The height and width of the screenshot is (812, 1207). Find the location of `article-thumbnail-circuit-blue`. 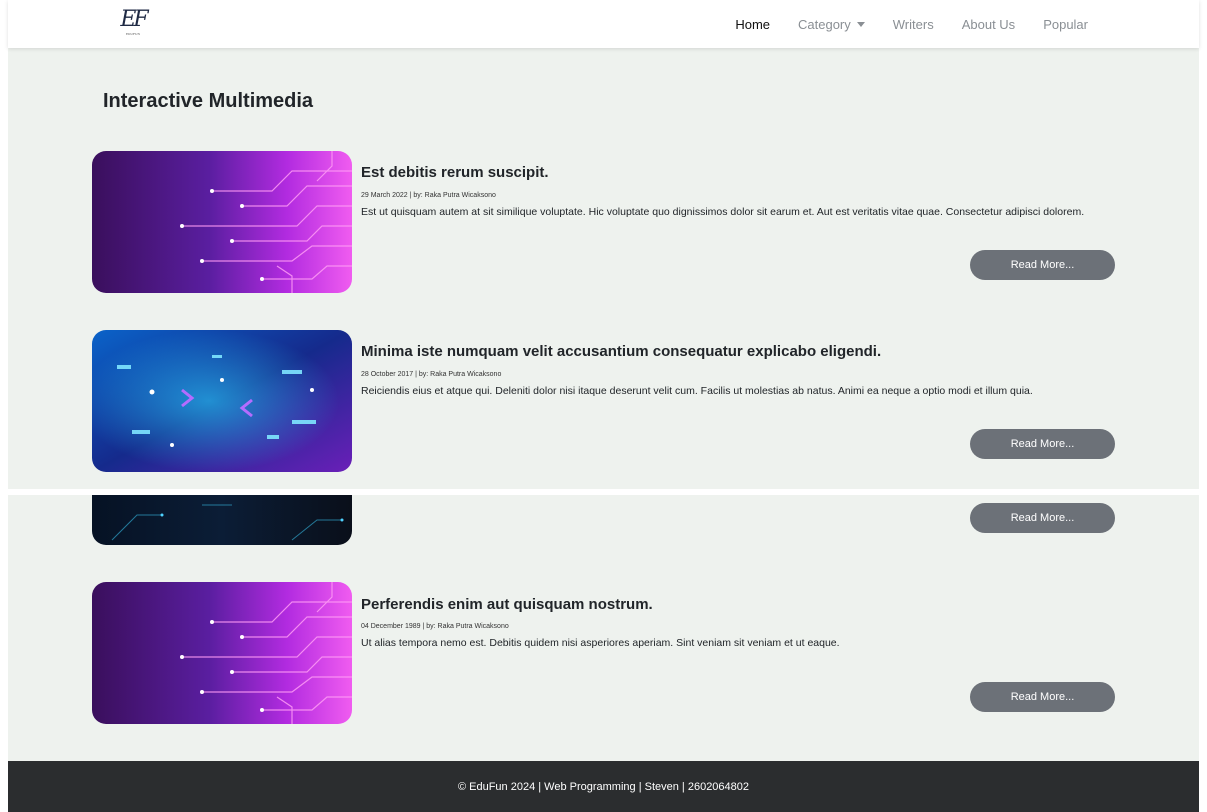

article-thumbnail-circuit-blue is located at coordinates (222, 401).